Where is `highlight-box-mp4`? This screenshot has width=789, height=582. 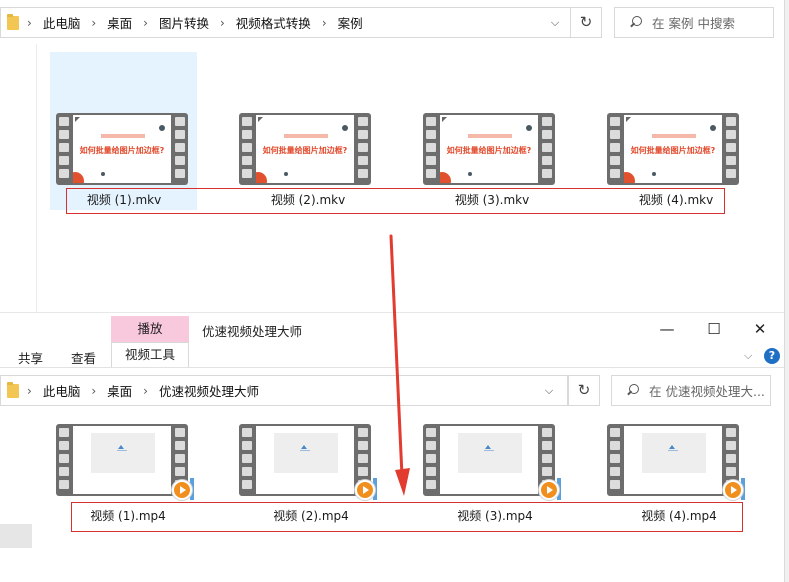 highlight-box-mp4 is located at coordinates (407, 517).